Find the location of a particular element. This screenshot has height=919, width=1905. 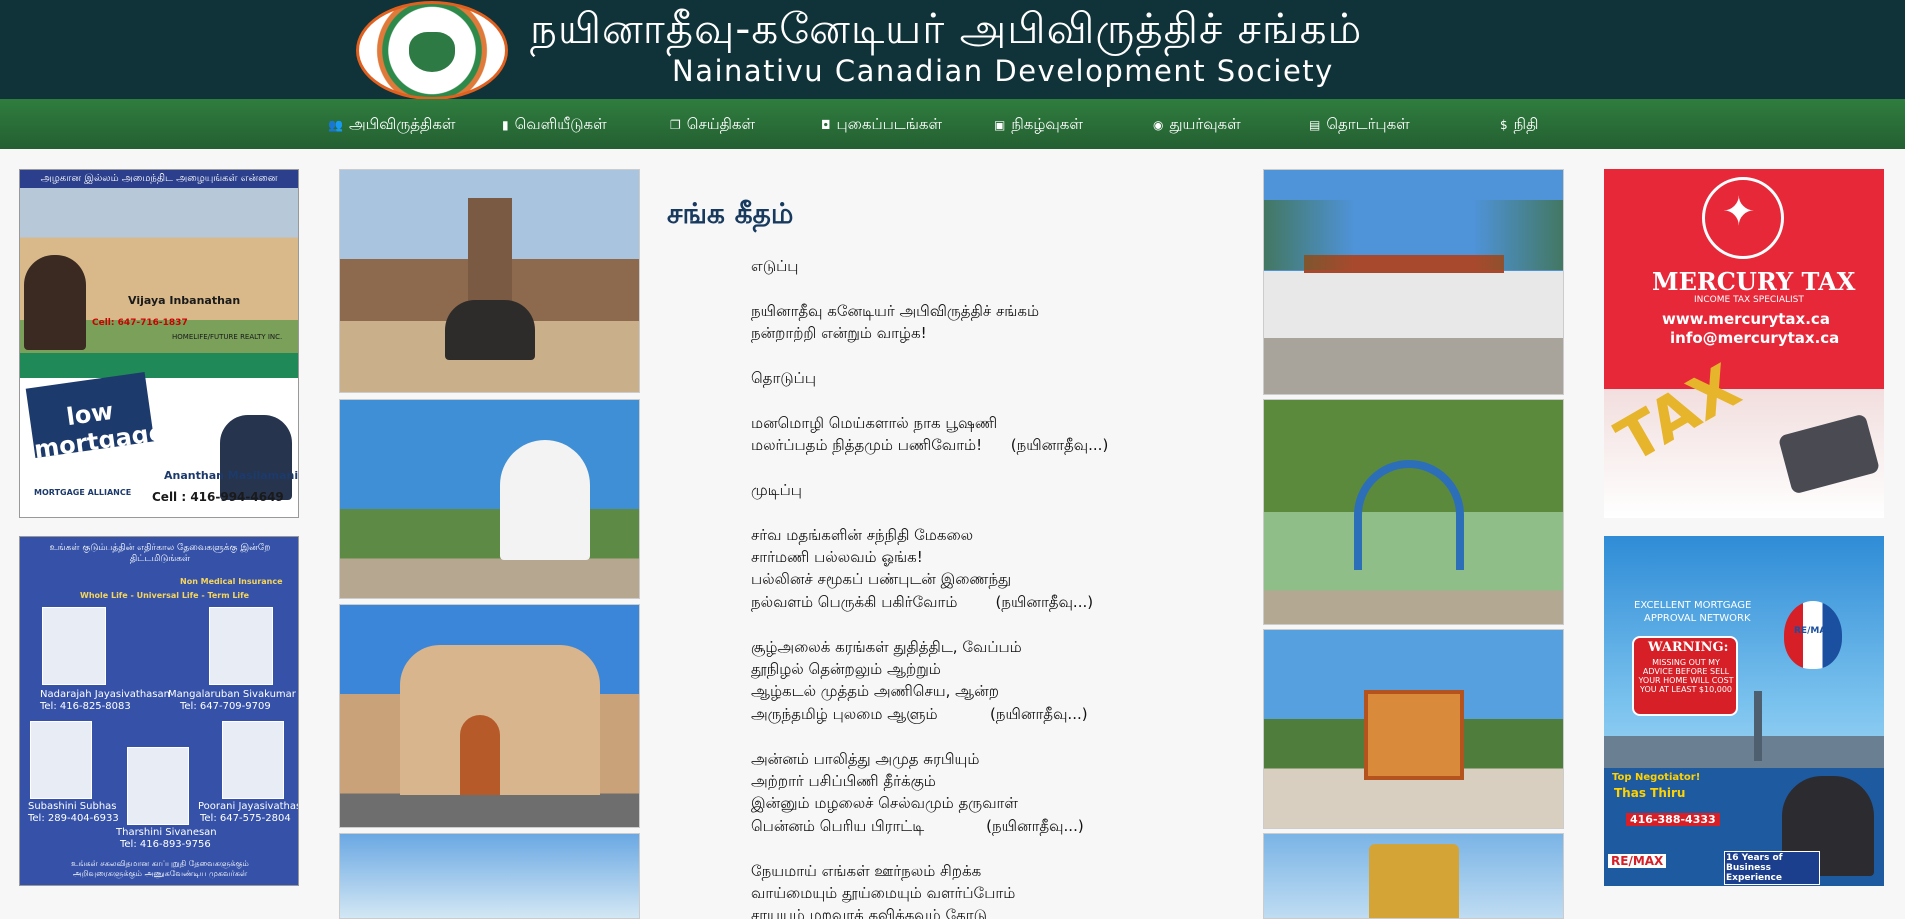

agent-name: Tharshini Sivanesan is located at coordinates (166, 832).